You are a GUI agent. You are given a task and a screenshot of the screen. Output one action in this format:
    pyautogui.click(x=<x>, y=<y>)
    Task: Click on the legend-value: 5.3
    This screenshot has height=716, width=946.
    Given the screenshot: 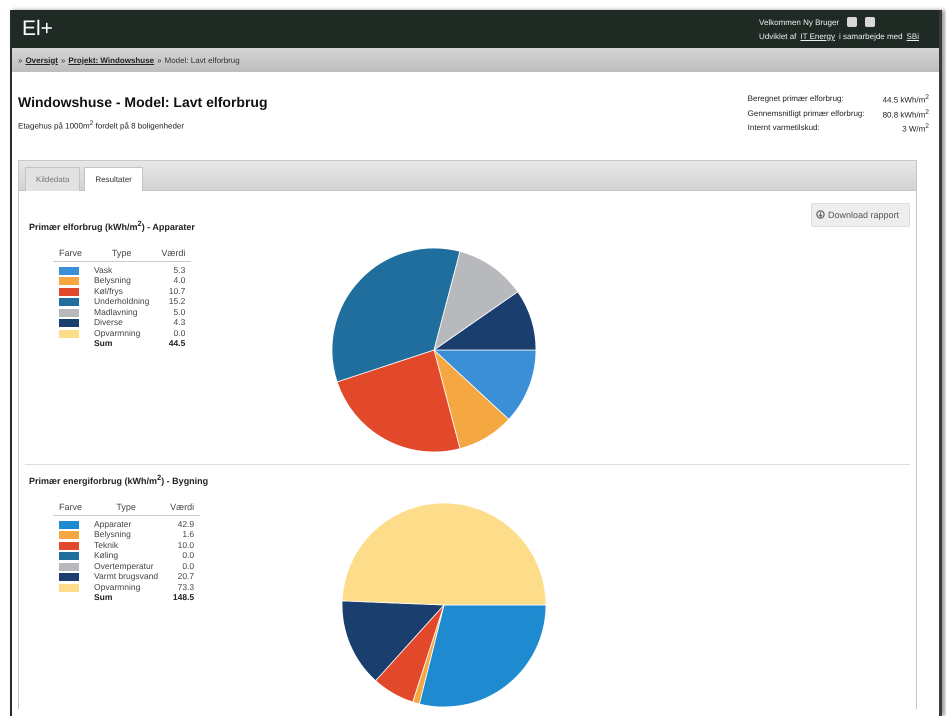 What is the action you would take?
    pyautogui.click(x=173, y=268)
    